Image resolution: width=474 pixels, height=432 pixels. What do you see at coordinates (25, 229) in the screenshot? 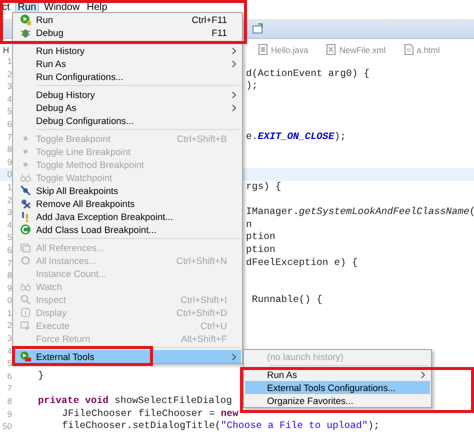
I see `circle-icon` at bounding box center [25, 229].